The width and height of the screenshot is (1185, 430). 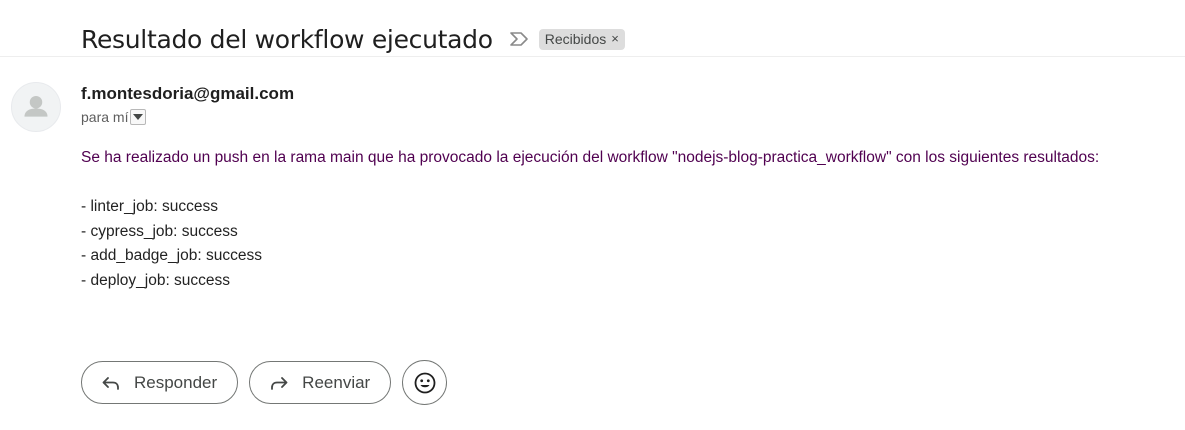 I want to click on sender-address: f.montesdoria@gmail.com, so click(x=187, y=94).